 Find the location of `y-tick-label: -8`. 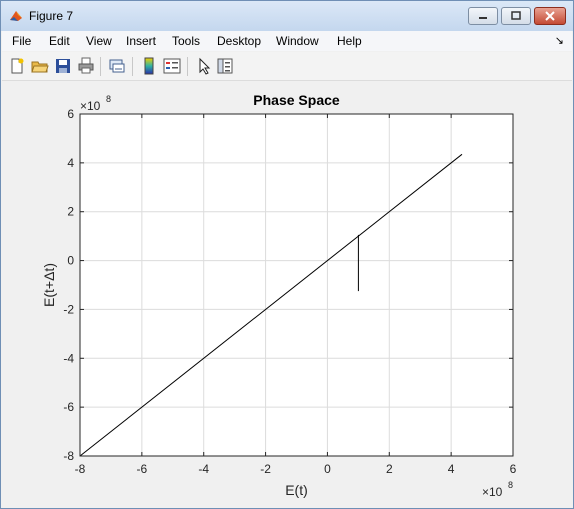

y-tick-label: -8 is located at coordinates (68, 456).